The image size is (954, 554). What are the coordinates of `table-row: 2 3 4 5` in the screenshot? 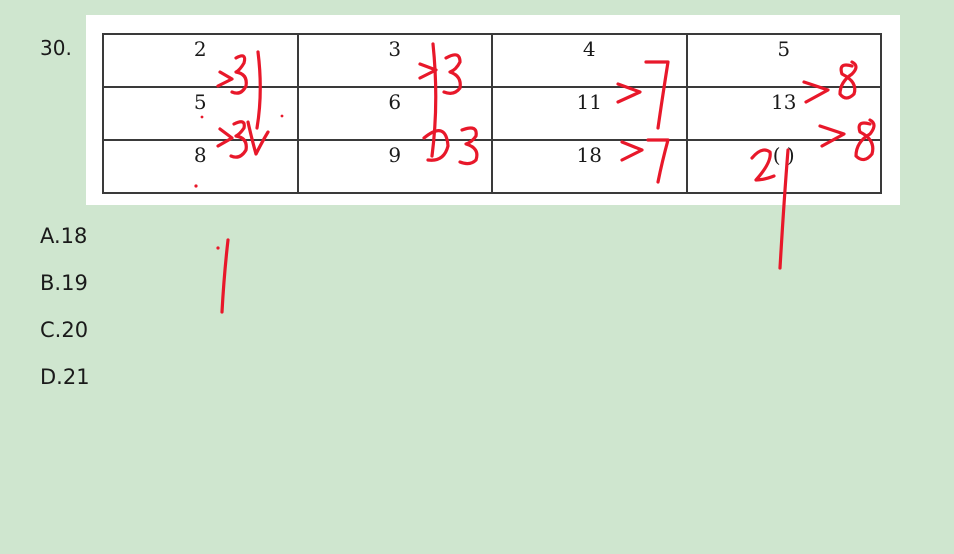 It's located at (492, 60).